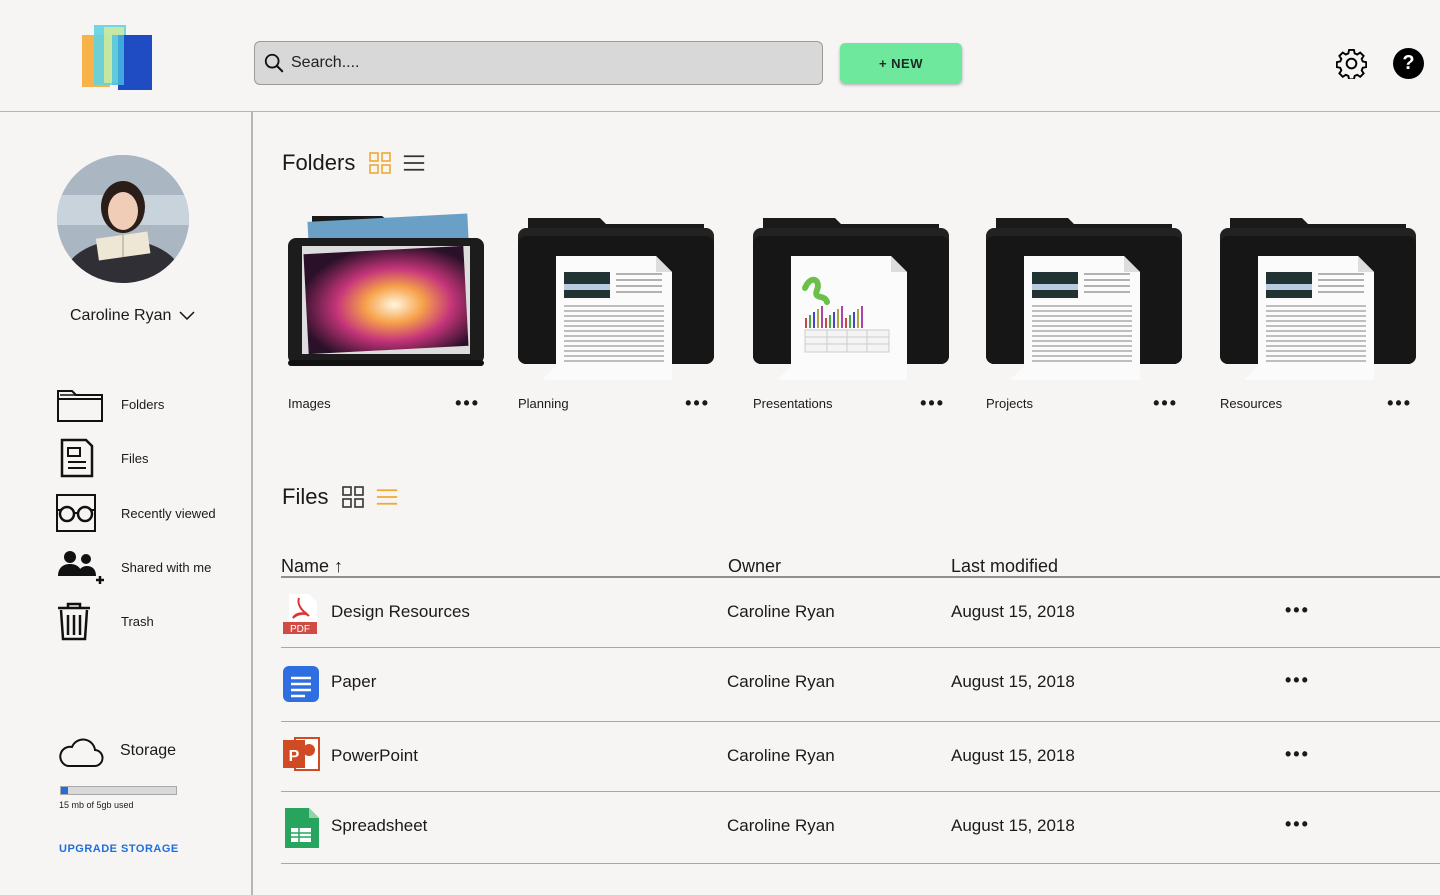  I want to click on file-name: Paper, so click(354, 681).